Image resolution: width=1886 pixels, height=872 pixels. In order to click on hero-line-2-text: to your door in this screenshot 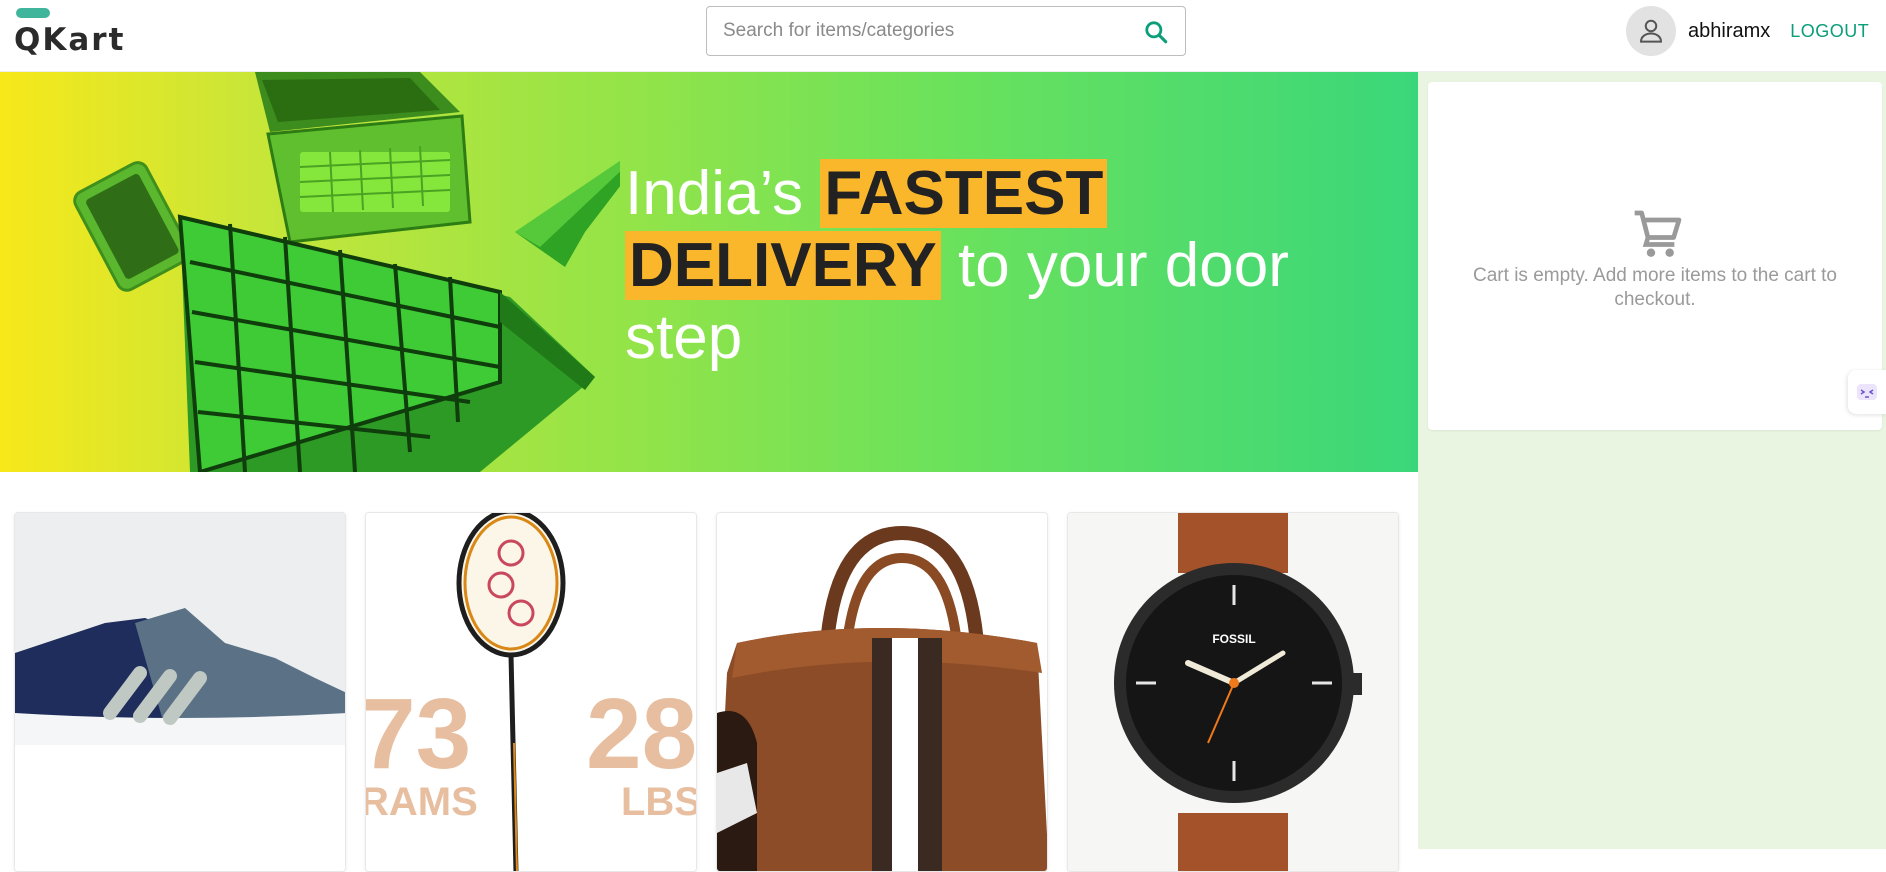, I will do `click(1114, 265)`.